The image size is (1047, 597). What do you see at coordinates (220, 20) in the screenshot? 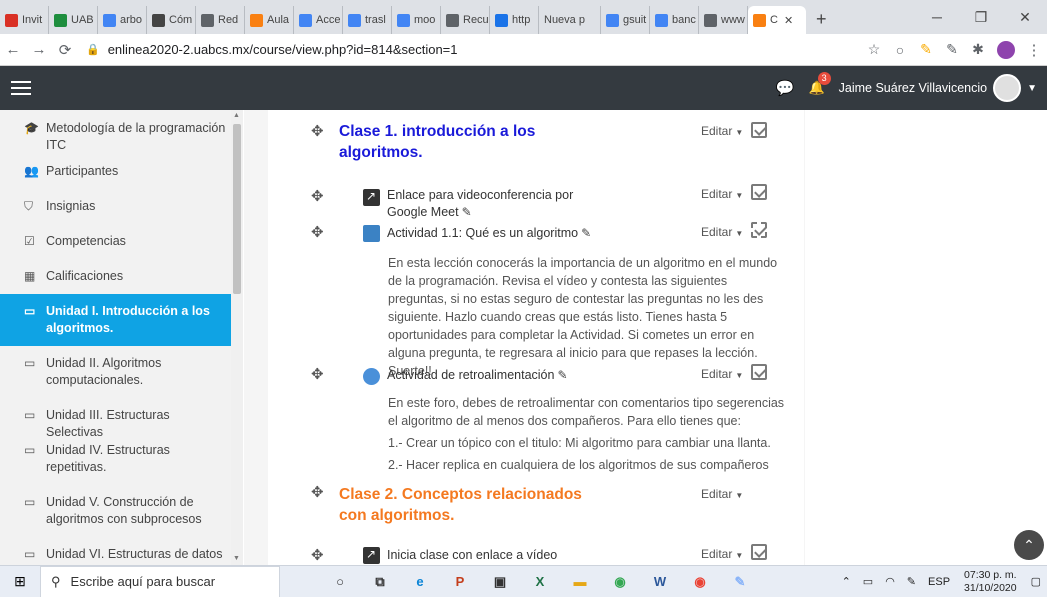
I see `browser-tab: Red` at bounding box center [220, 20].